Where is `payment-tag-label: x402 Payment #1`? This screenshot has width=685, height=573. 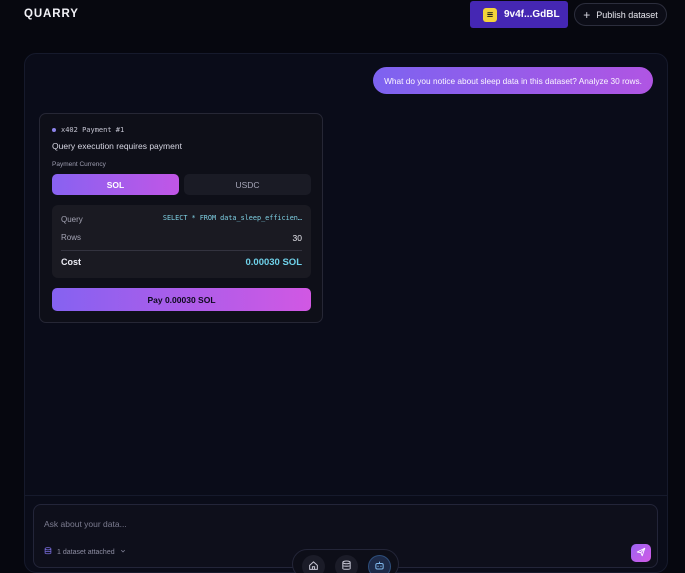
payment-tag-label: x402 Payment #1 is located at coordinates (93, 130).